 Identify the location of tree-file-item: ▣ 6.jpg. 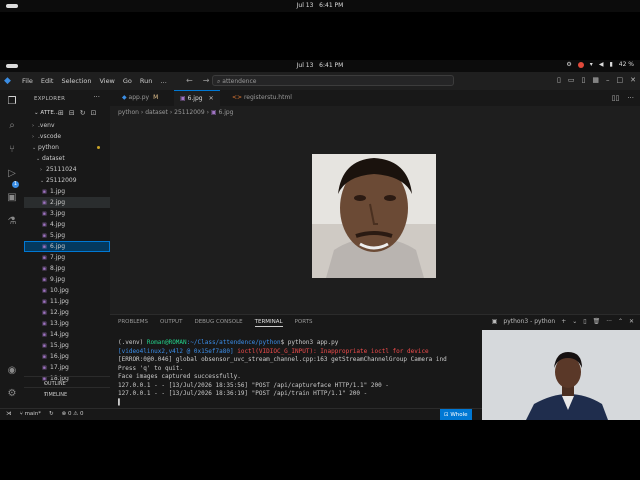
(67, 246).